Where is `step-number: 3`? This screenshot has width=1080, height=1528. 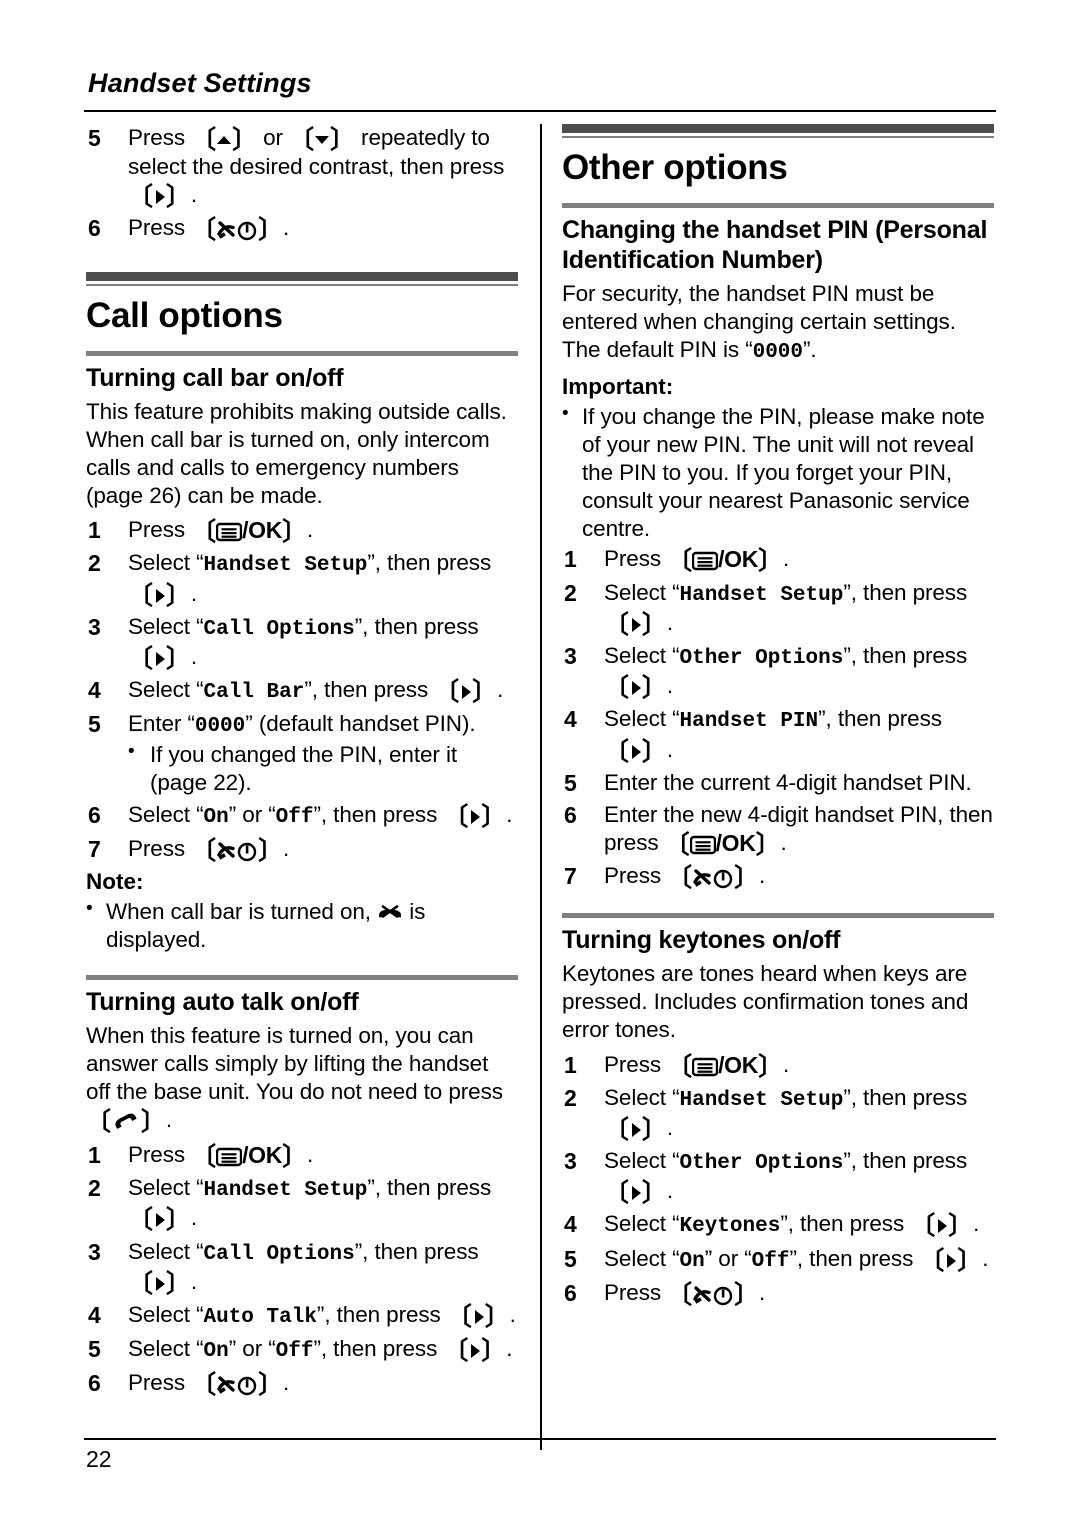 step-number: 3 is located at coordinates (94, 626).